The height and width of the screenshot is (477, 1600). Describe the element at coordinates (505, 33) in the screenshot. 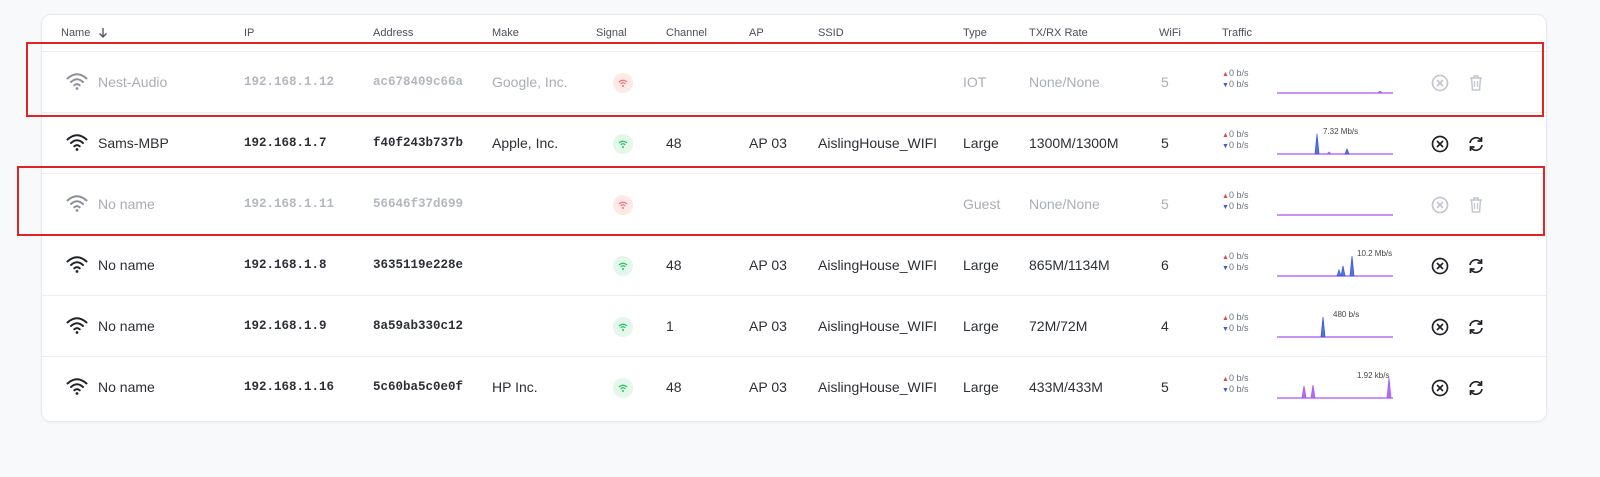

I see `column-header-make: Make` at that location.